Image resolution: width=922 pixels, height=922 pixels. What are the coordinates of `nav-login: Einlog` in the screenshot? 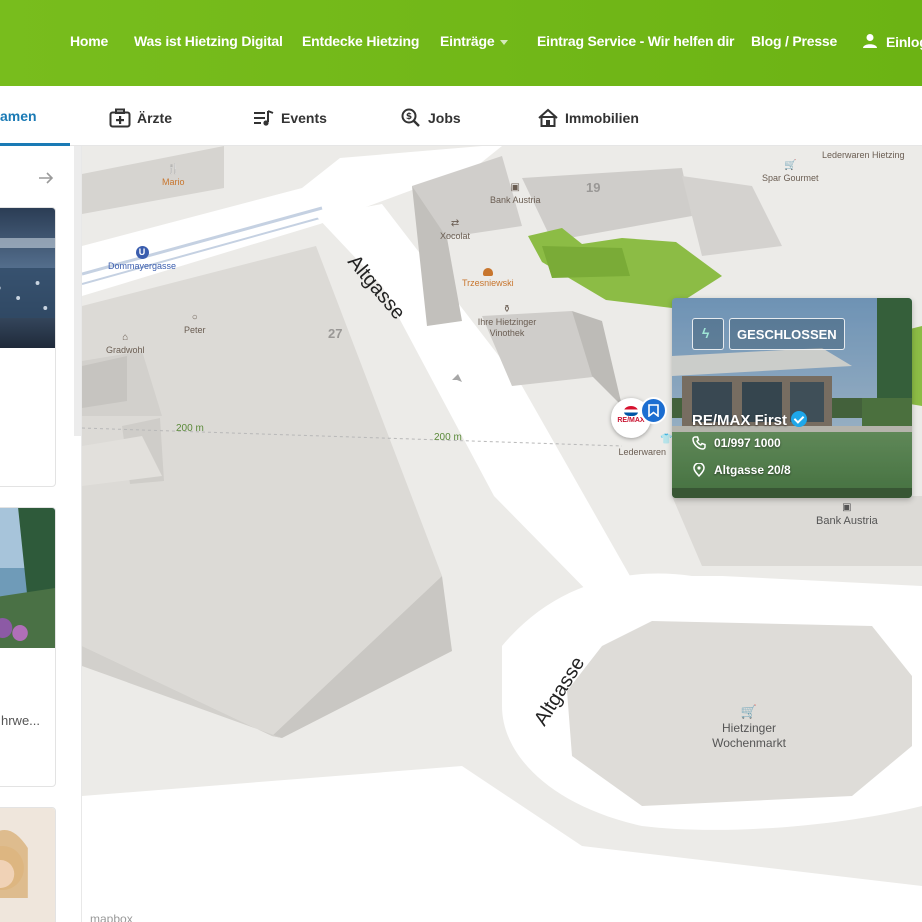 It's located at (892, 41).